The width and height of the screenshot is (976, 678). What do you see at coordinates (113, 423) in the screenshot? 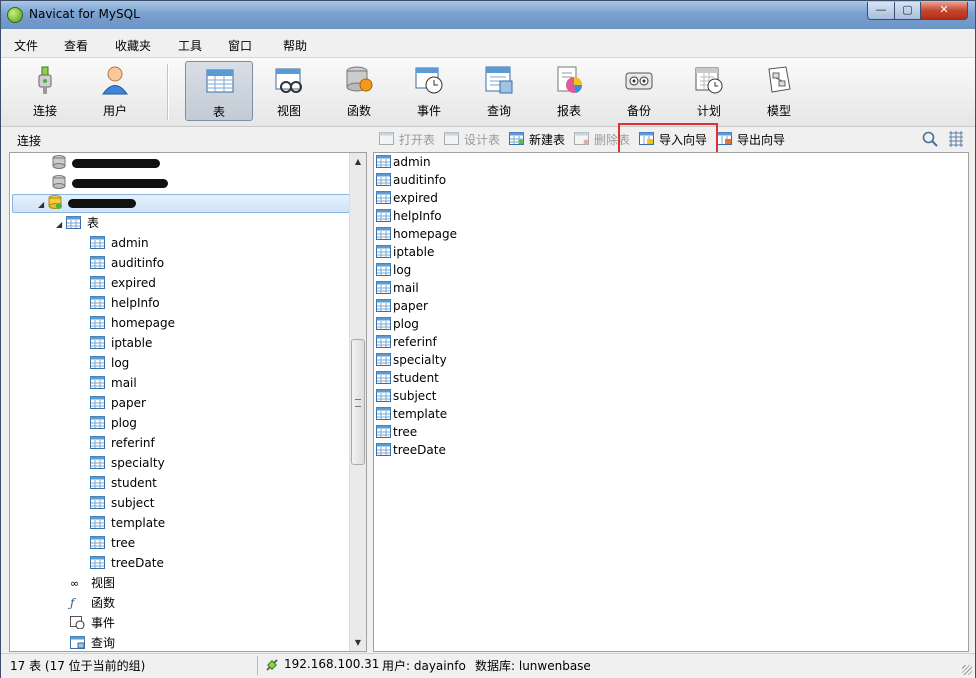
I see `tree-table-item: plog` at bounding box center [113, 423].